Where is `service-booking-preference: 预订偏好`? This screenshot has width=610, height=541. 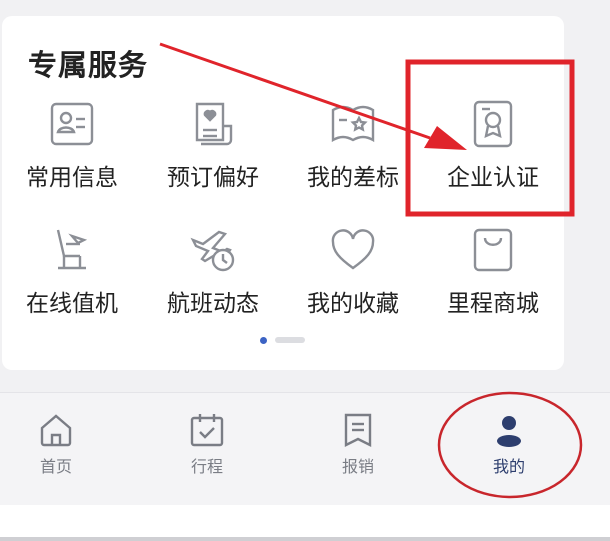 service-booking-preference: 预订偏好 is located at coordinates (213, 144).